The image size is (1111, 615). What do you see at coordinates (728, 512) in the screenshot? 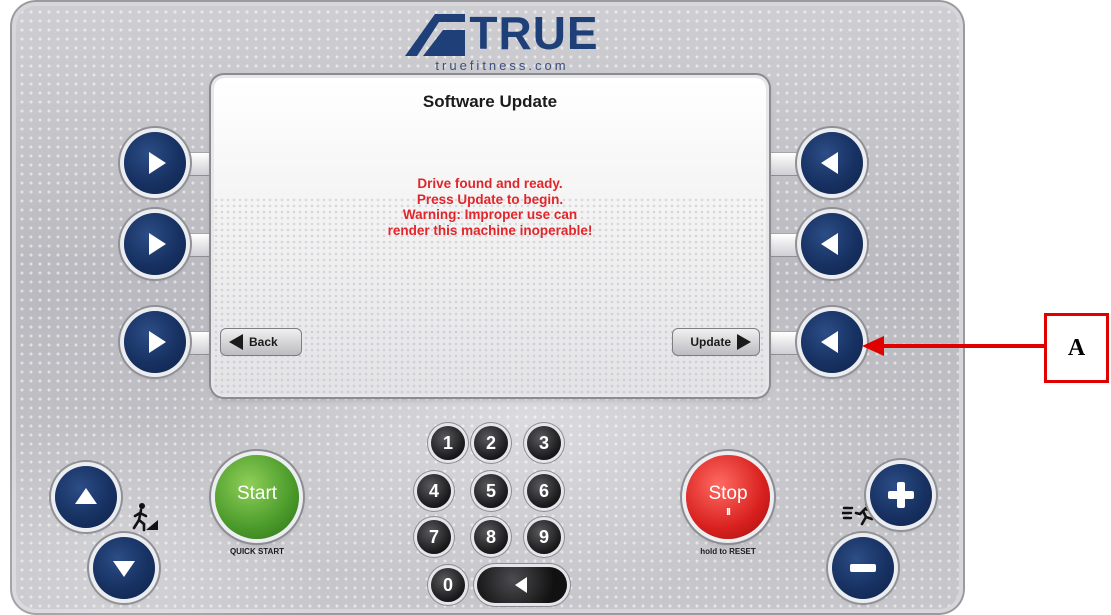
I see `pause-icon: II` at bounding box center [728, 512].